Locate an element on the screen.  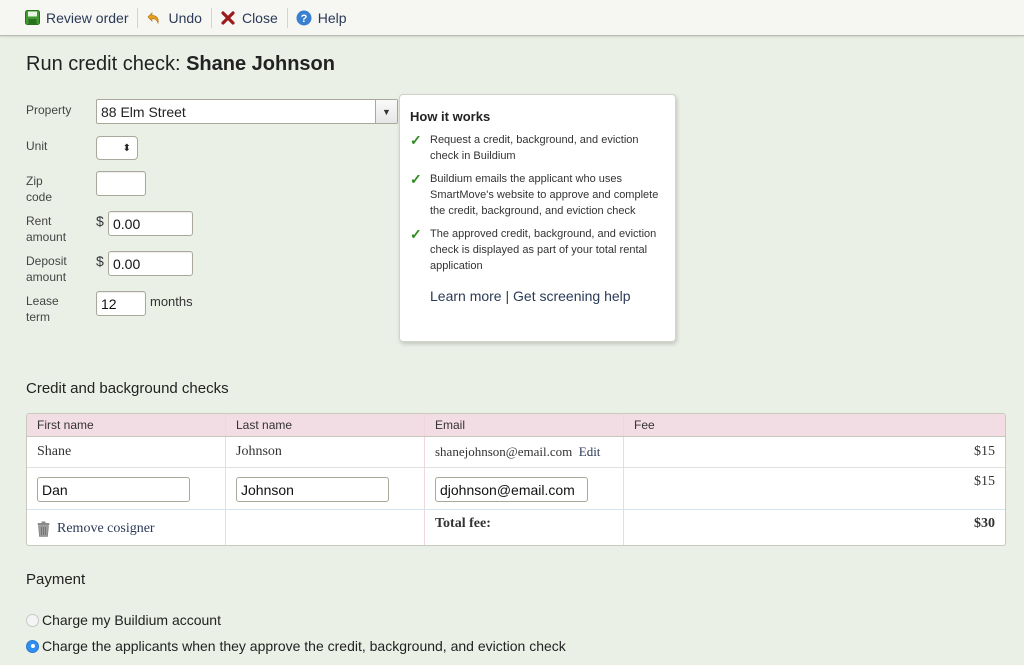
empty-cell is located at coordinates (325, 527).